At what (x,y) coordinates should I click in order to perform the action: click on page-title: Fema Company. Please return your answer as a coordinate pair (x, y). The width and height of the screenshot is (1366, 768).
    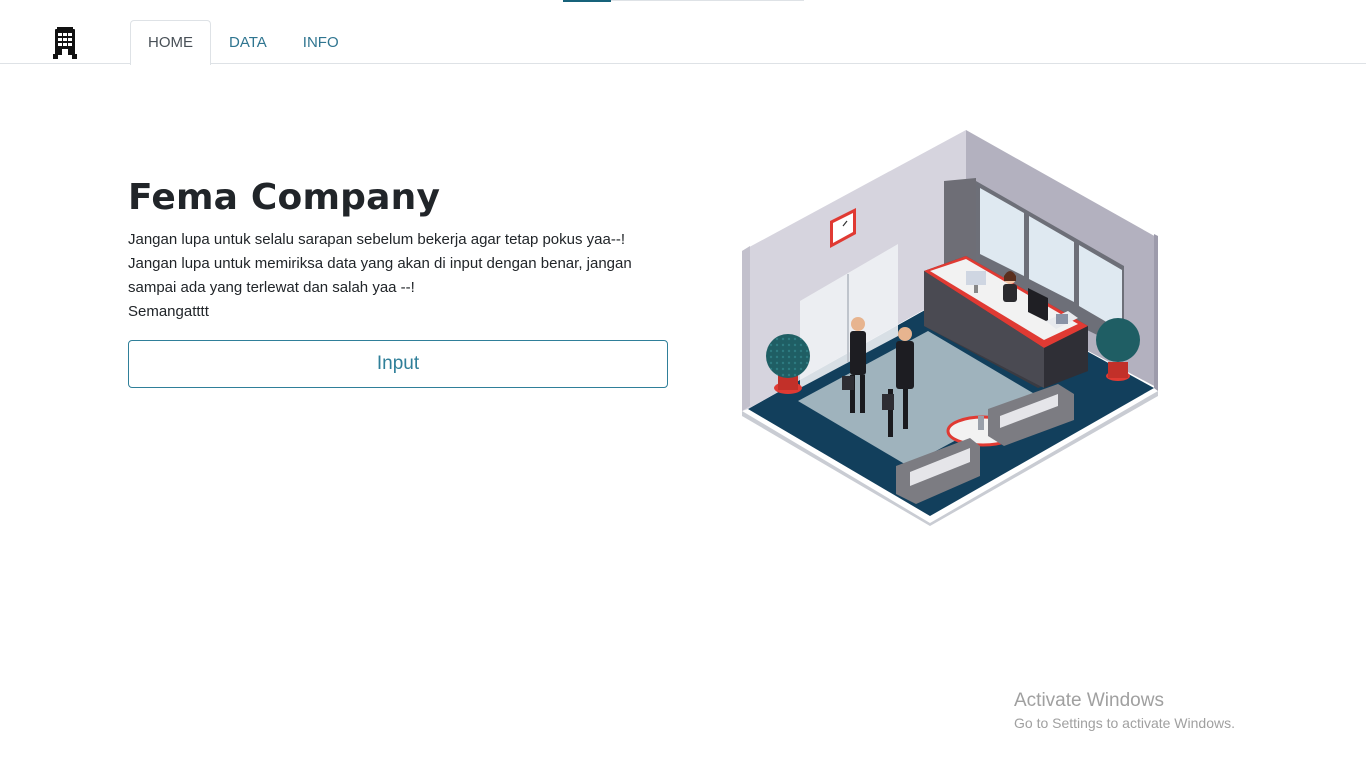
    Looking at the image, I should click on (284, 197).